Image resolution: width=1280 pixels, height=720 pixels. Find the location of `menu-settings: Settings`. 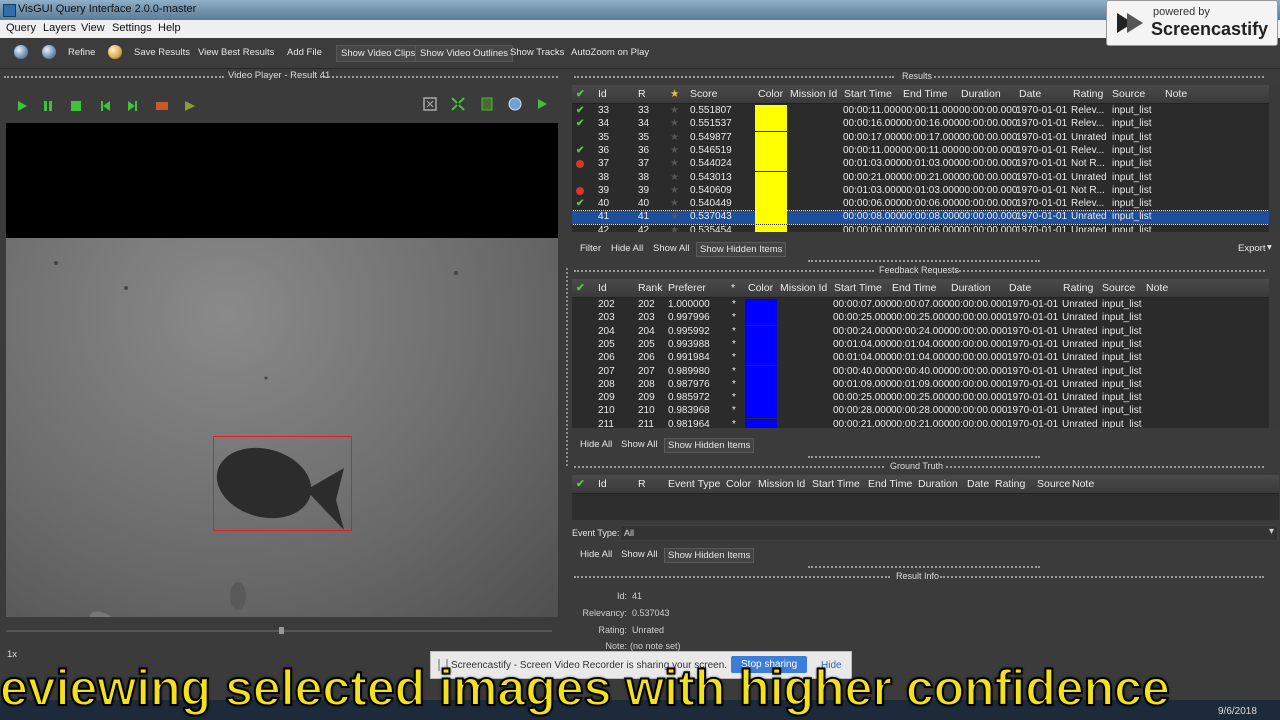

menu-settings: Settings is located at coordinates (132, 28).